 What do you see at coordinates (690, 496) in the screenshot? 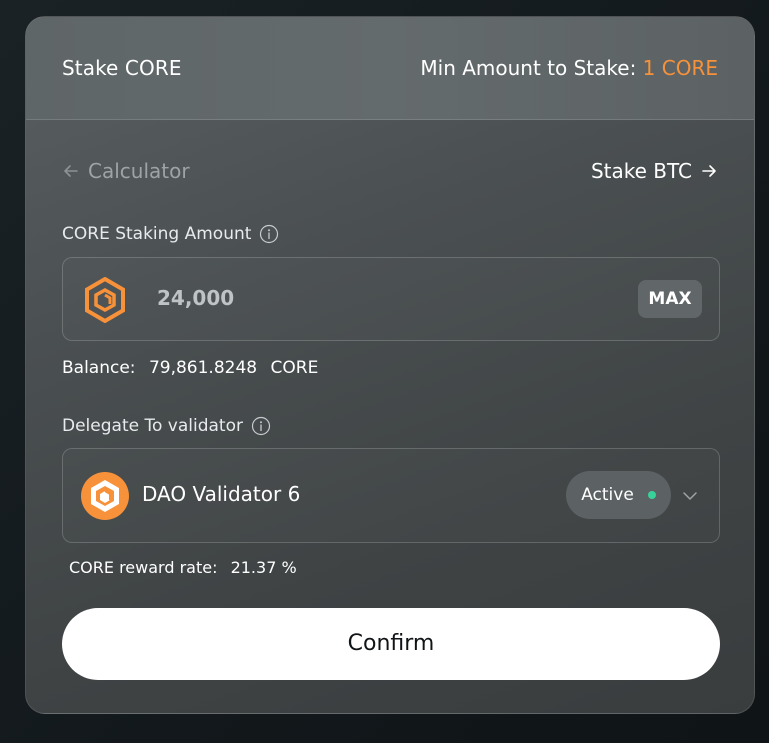
I see `chevron-down-icon` at bounding box center [690, 496].